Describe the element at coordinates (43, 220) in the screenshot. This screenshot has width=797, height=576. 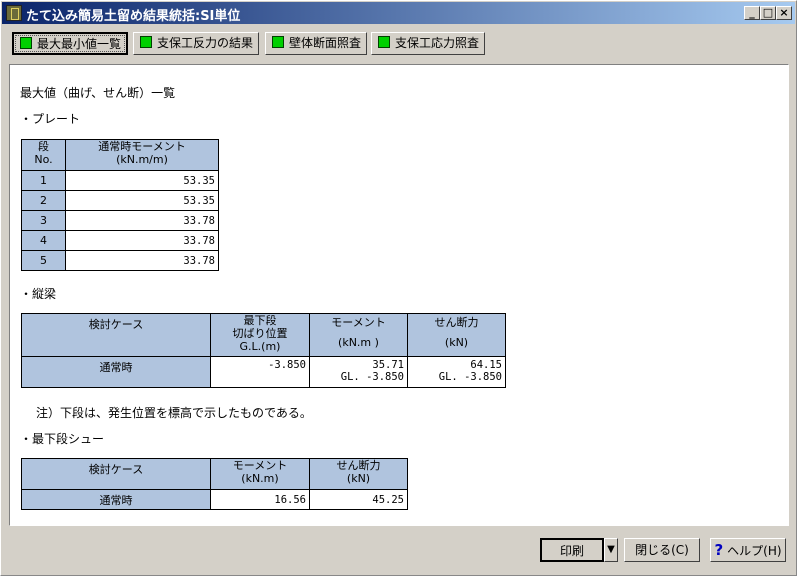
I see `row-index: 3` at that location.